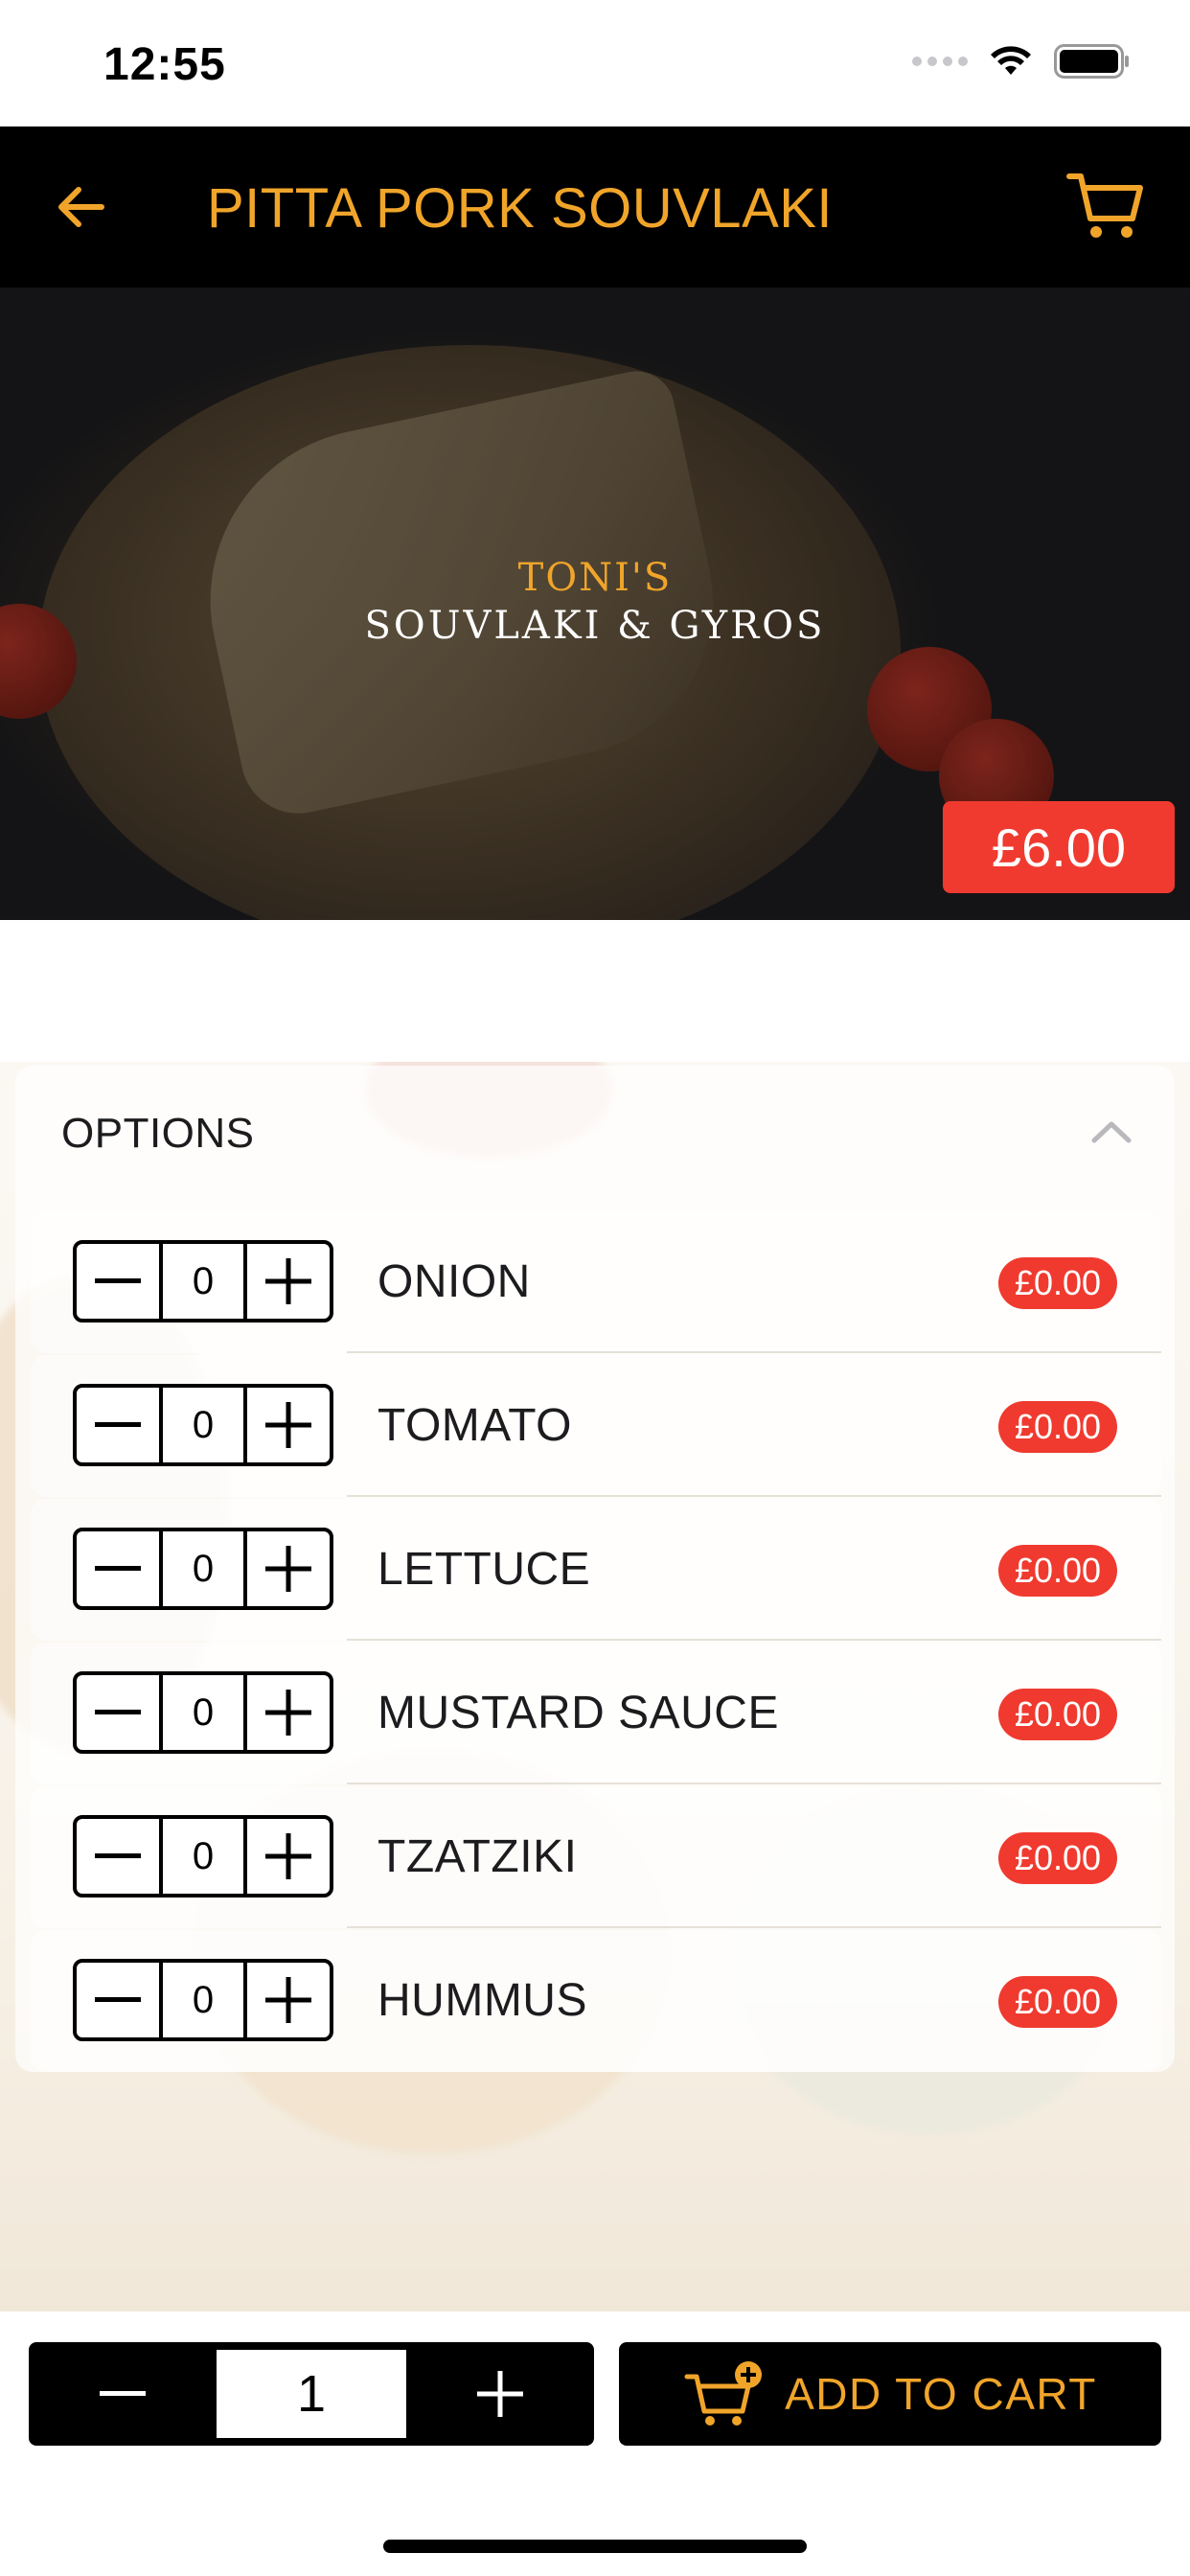 The width and height of the screenshot is (1190, 2576). I want to click on option-name: HUMMUS, so click(483, 2000).